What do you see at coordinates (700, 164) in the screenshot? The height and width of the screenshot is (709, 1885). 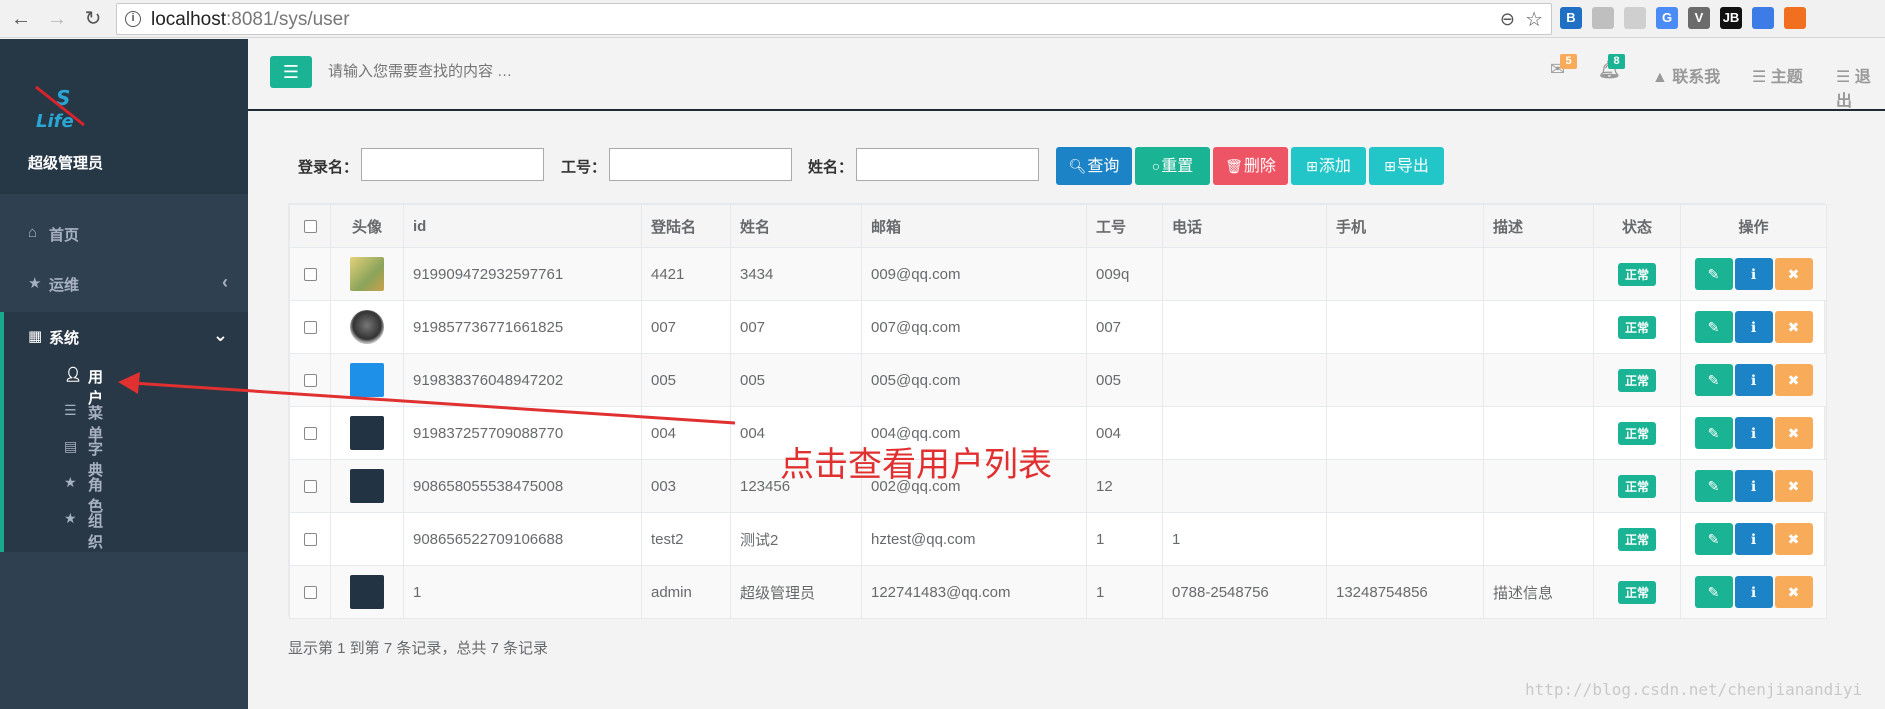 I see `job-number-input` at bounding box center [700, 164].